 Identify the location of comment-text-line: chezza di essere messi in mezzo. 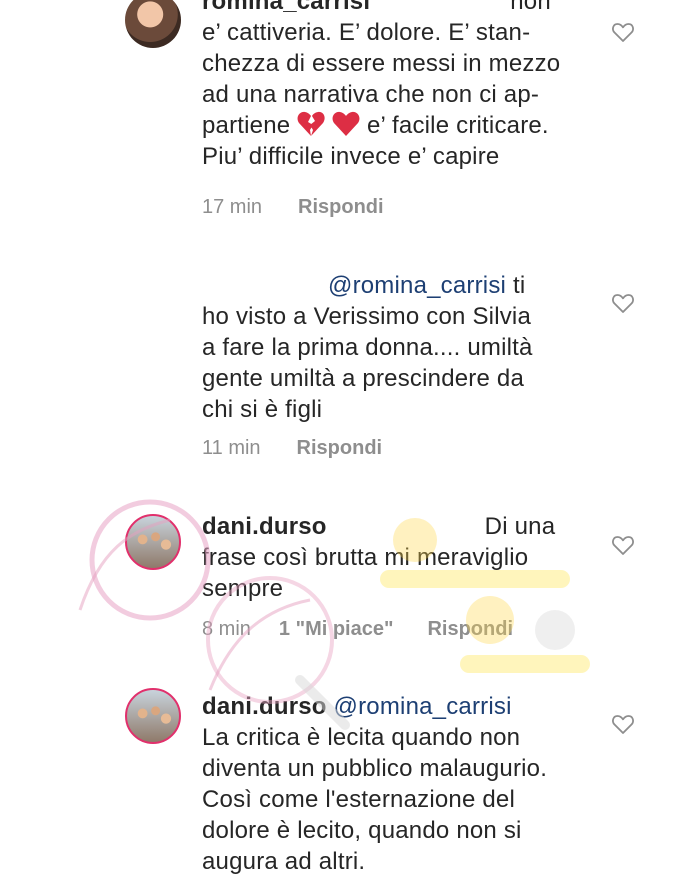
(381, 63).